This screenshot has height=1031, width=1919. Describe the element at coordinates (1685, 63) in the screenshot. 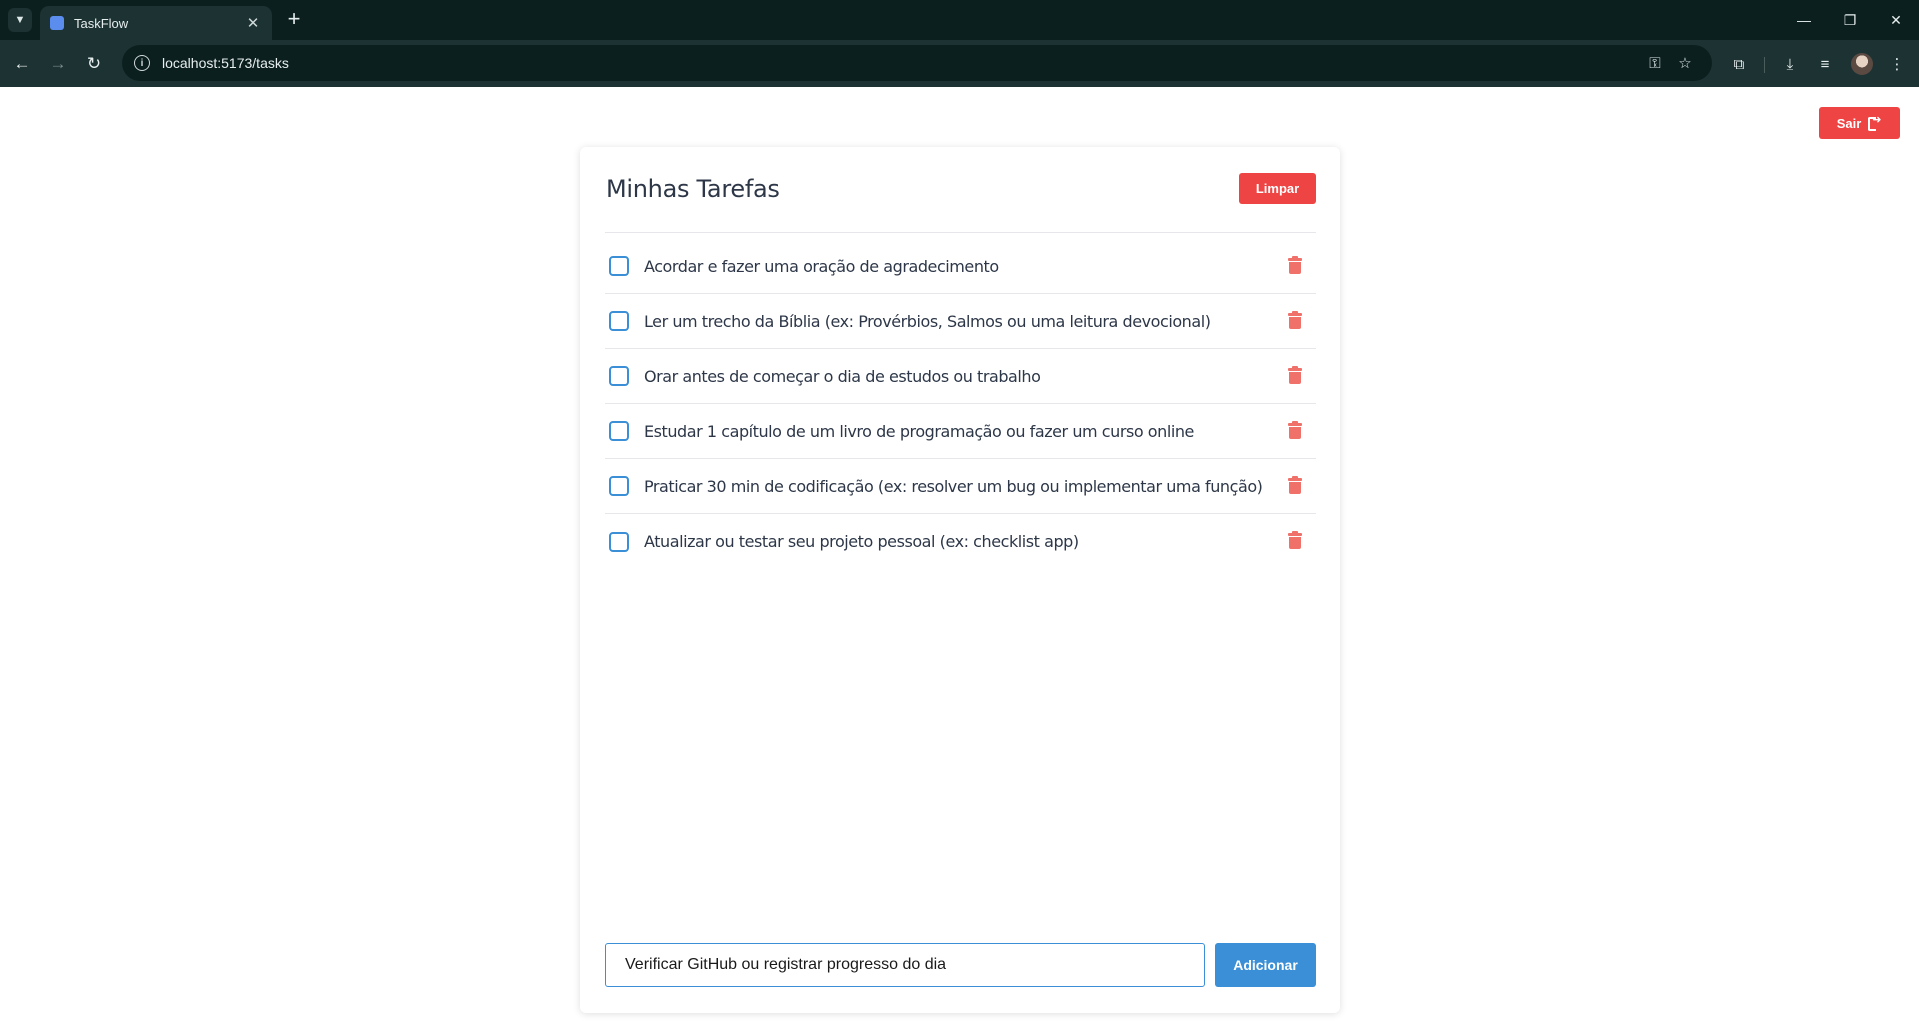

I see `star-icon: ☆` at that location.